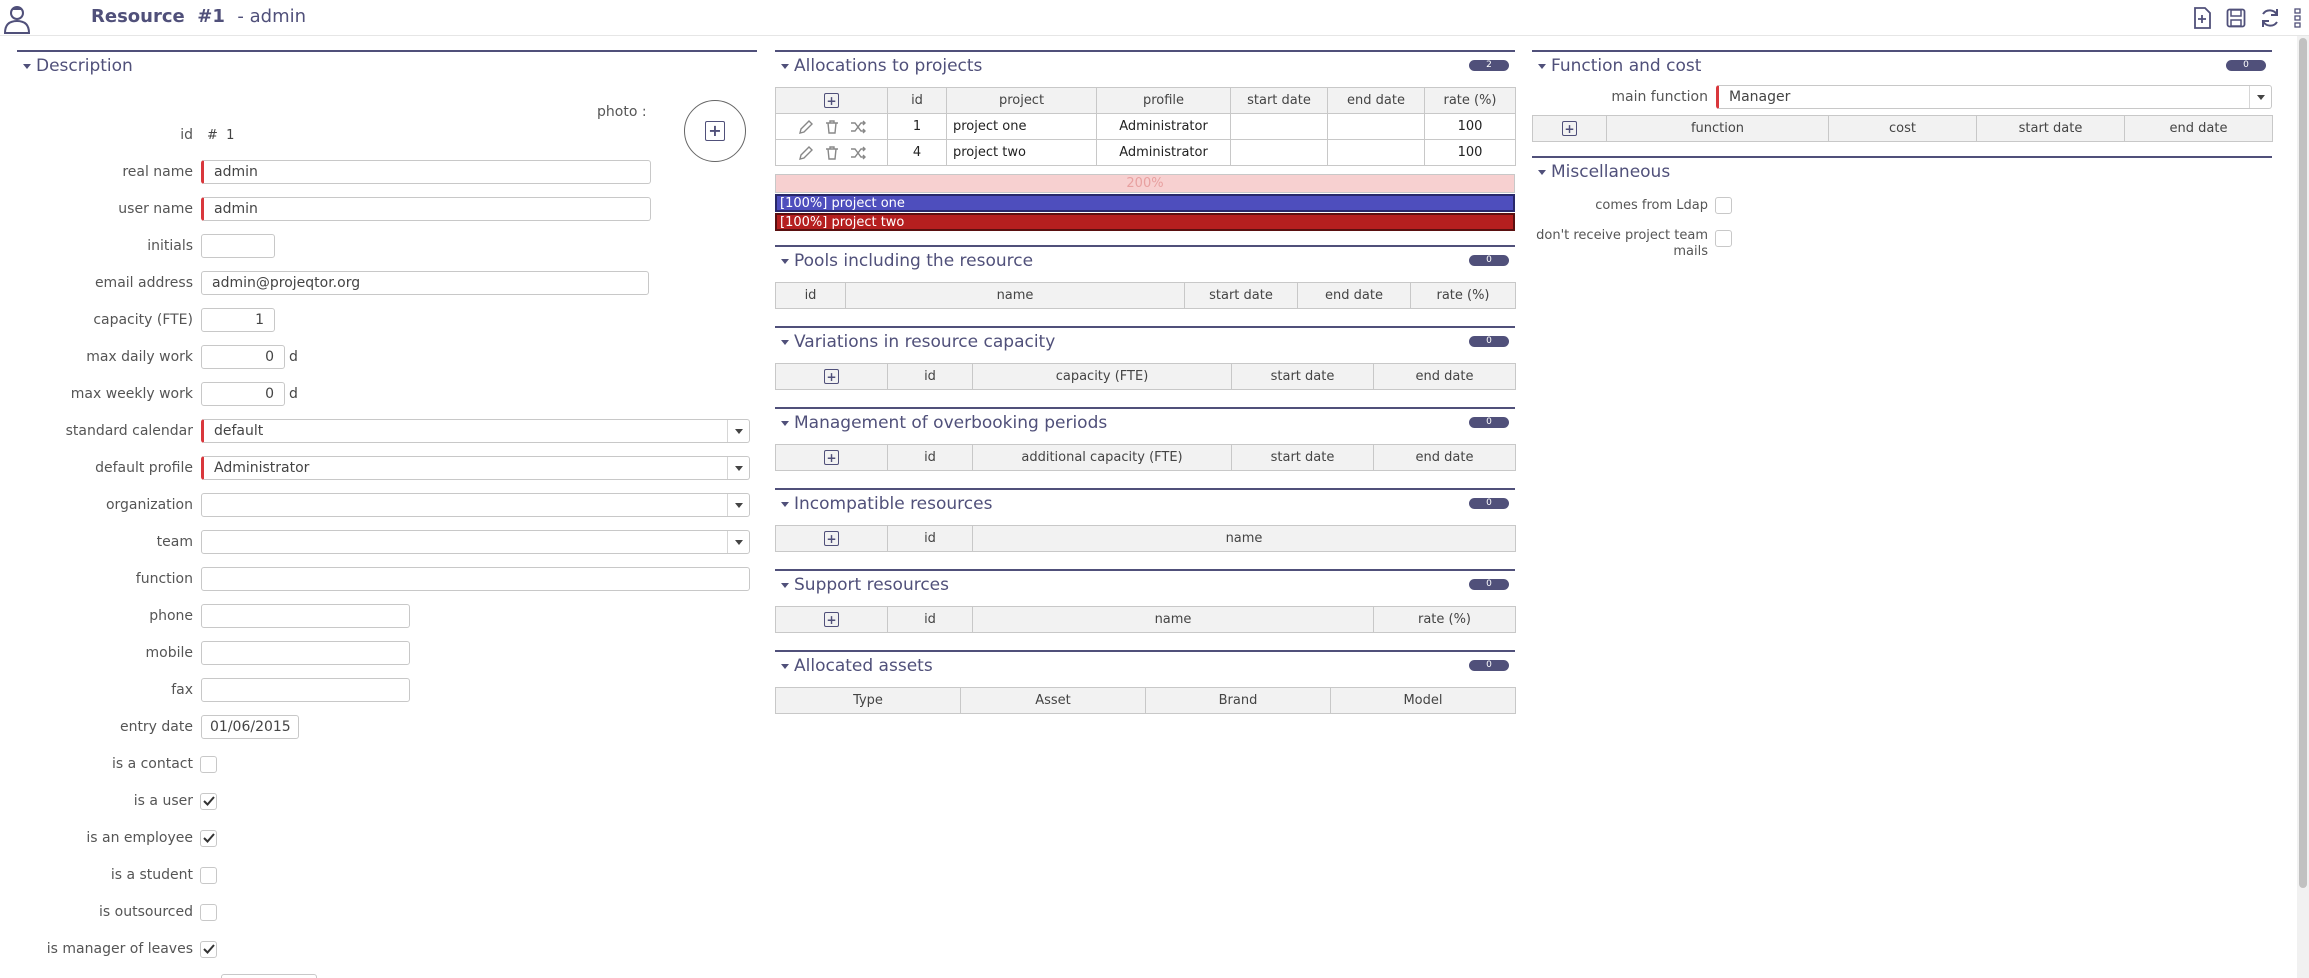 This screenshot has height=978, width=2309. Describe the element at coordinates (1163, 152) in the screenshot. I see `cell-profile: Administrator` at that location.